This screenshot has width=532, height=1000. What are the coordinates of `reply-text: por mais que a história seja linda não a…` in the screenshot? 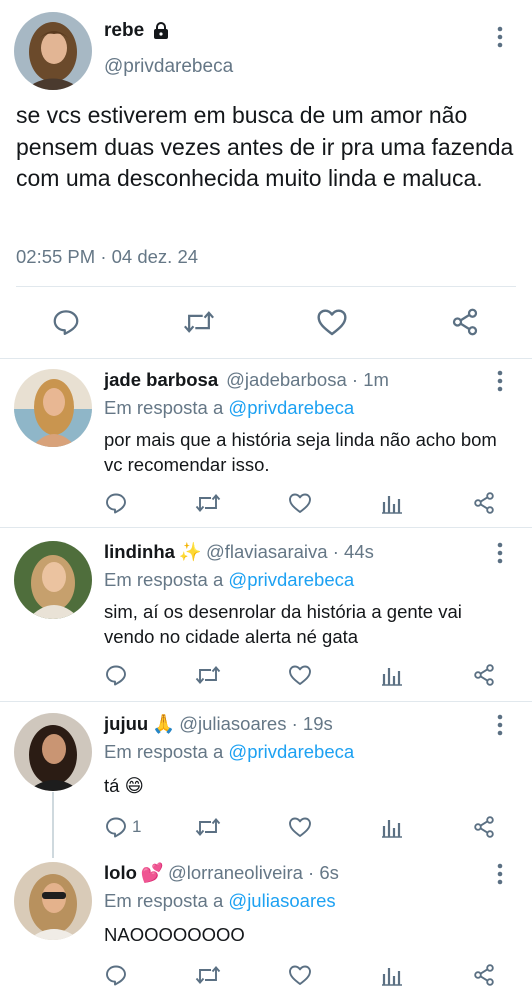 It's located at (300, 452).